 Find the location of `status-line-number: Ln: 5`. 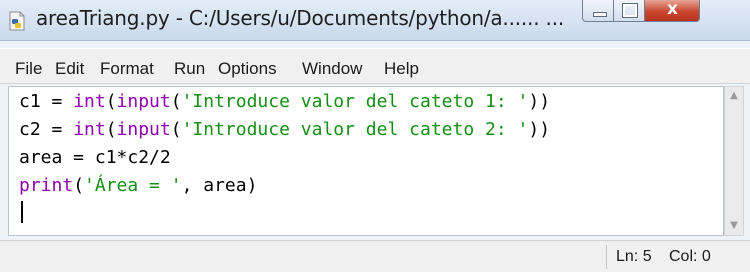

status-line-number: Ln: 5 is located at coordinates (634, 256).